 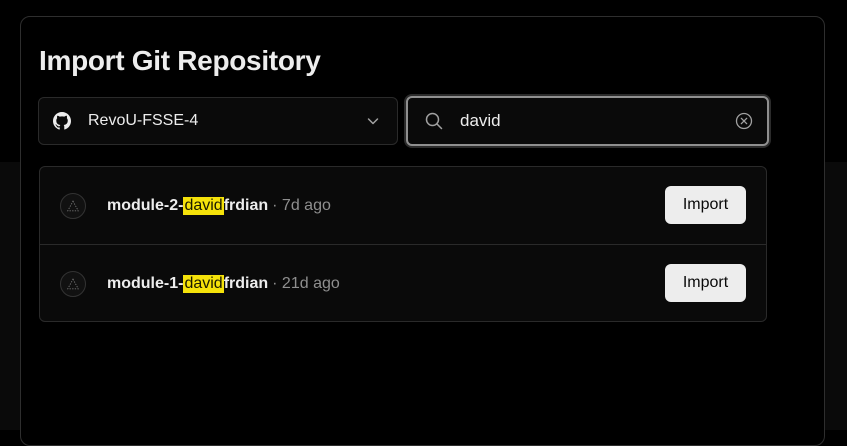 What do you see at coordinates (434, 121) in the screenshot?
I see `search-icon` at bounding box center [434, 121].